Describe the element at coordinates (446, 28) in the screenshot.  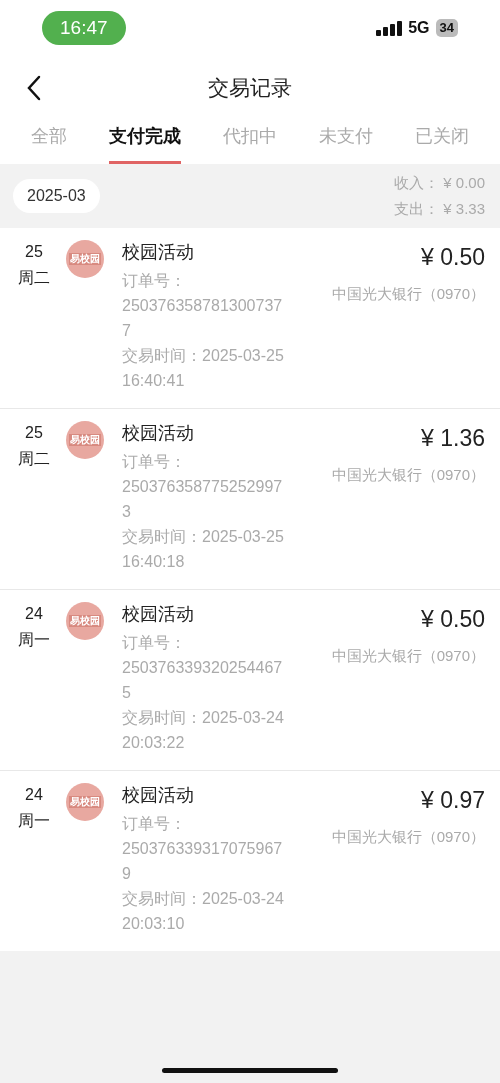
I see `battery-icon: 34` at that location.